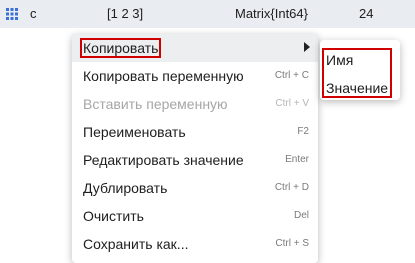 Image resolution: width=415 pixels, height=263 pixels. I want to click on menu-item-label: Вставить переменную, so click(155, 104).